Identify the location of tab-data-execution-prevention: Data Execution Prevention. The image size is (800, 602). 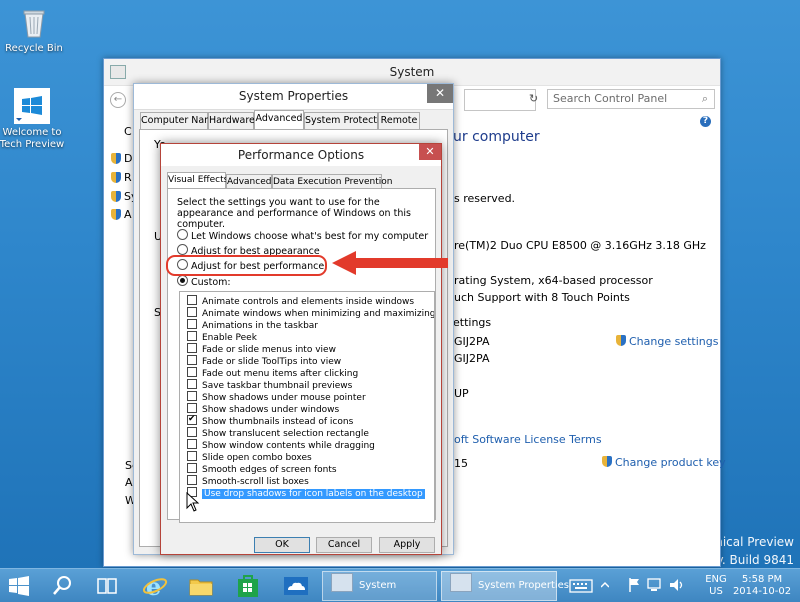
(332, 181).